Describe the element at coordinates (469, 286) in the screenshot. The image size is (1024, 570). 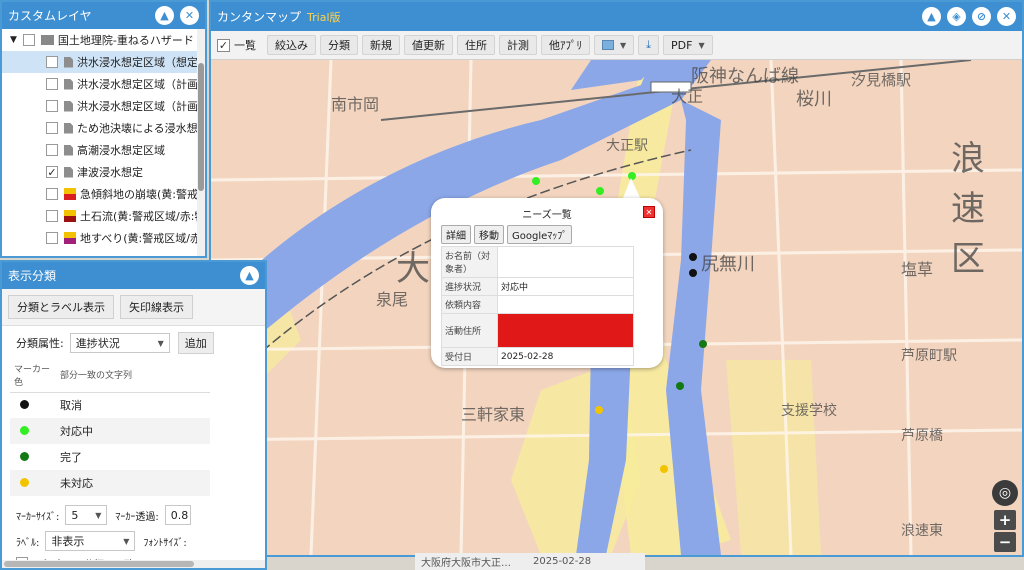
I see `progress-label: 進捗状況` at that location.